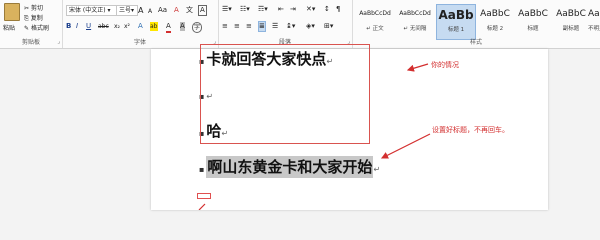 The height and width of the screenshot is (240, 600). I want to click on arrow-to-box, so click(417, 67).